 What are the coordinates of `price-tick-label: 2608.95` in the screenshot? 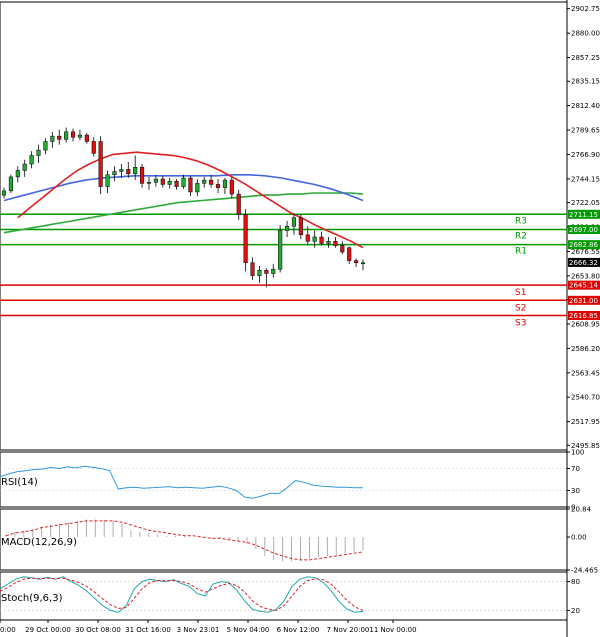 It's located at (585, 324).